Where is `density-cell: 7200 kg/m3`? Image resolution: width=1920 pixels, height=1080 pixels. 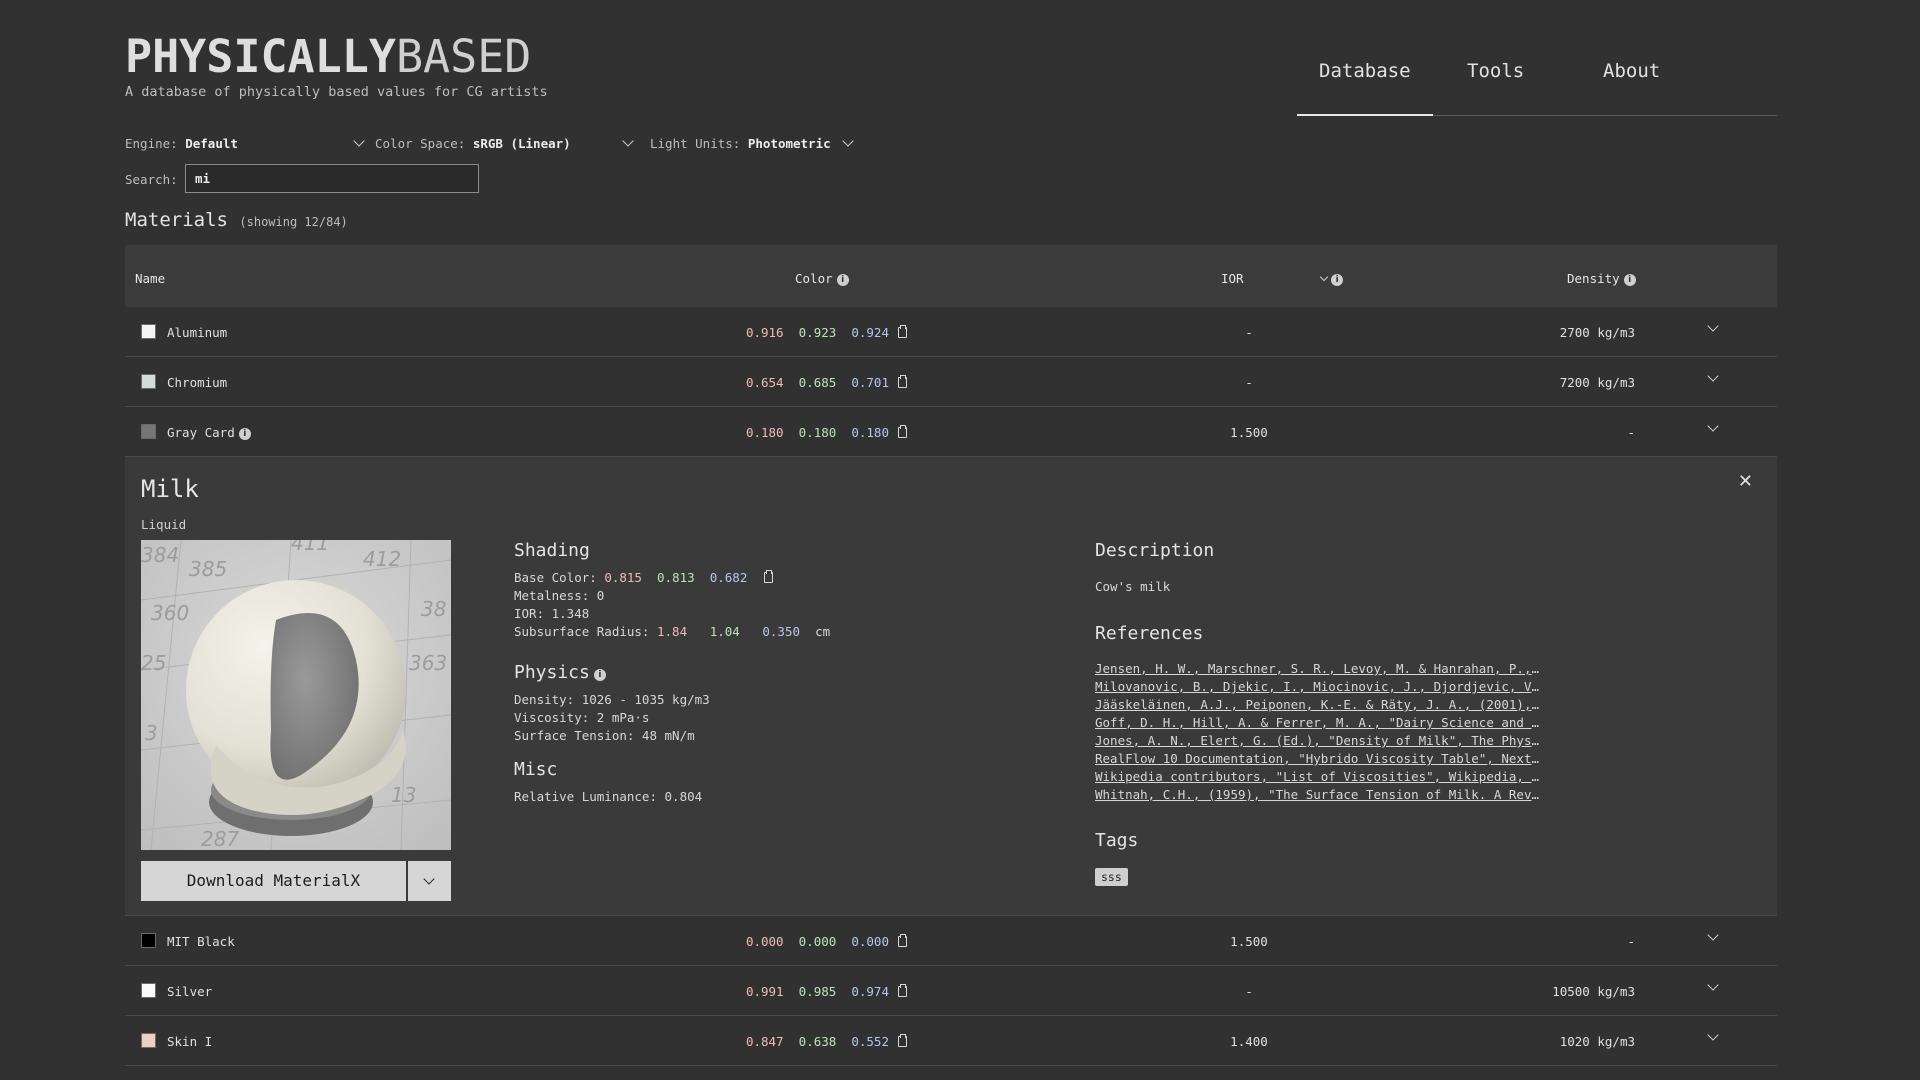
density-cell: 7200 kg/m3 is located at coordinates (1597, 382).